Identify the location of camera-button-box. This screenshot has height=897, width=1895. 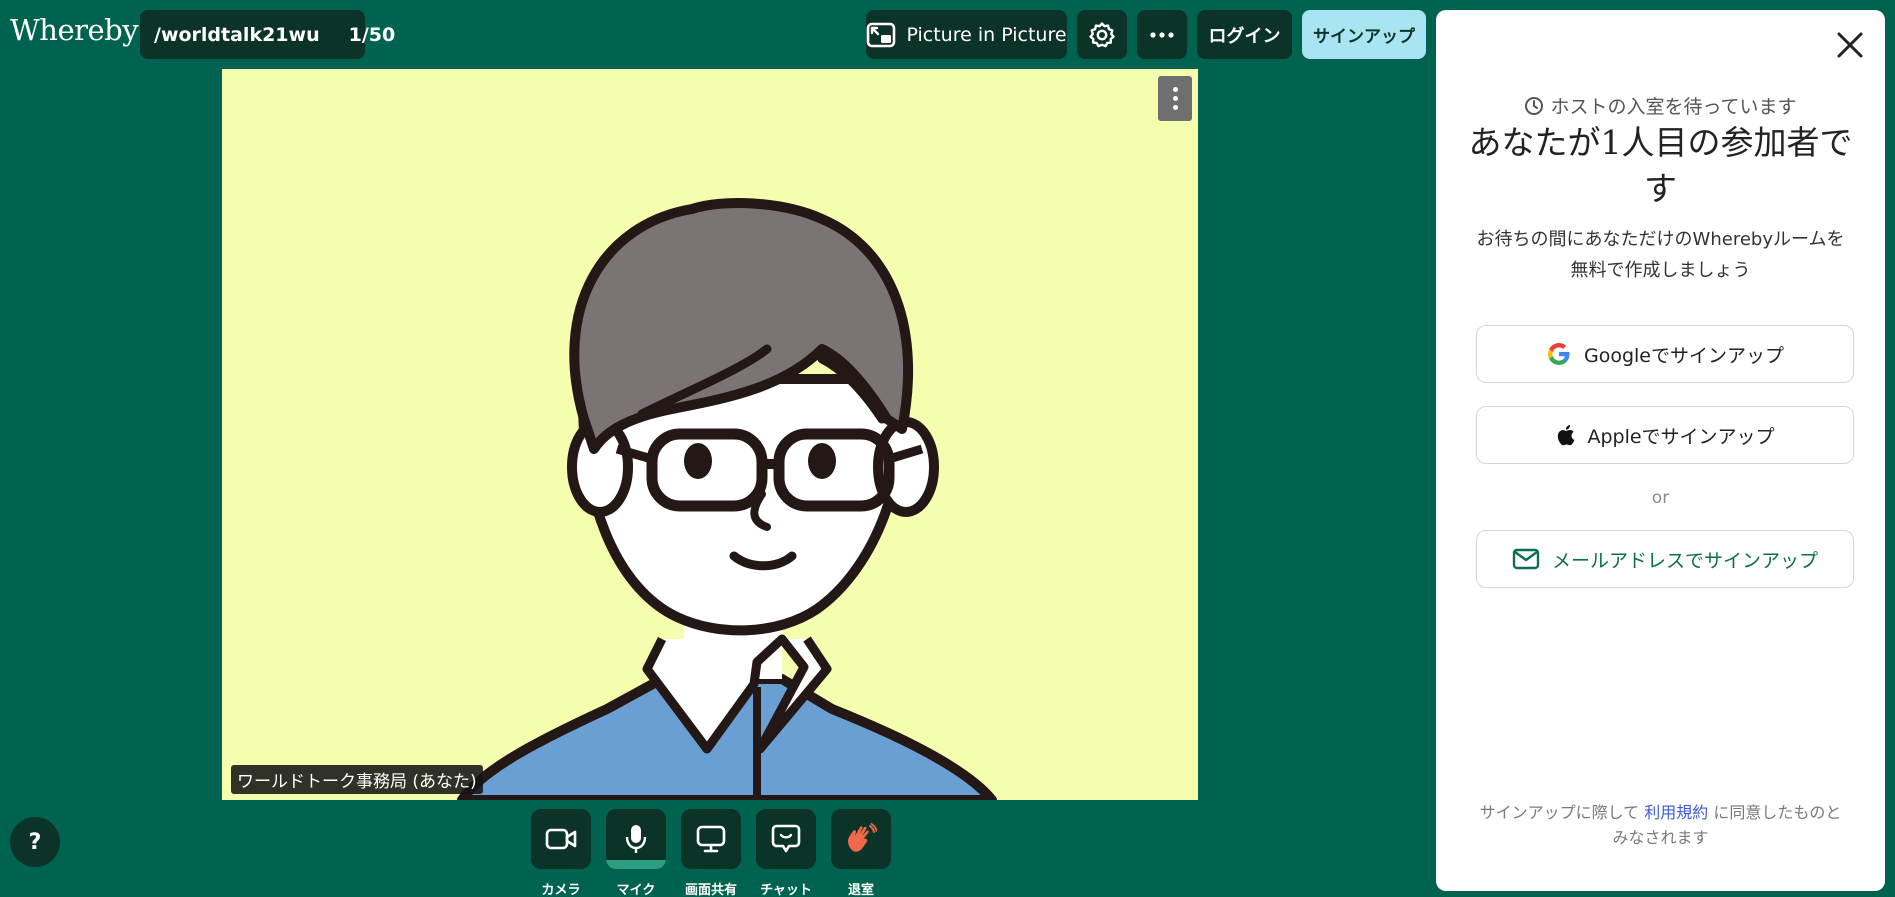
(561, 839).